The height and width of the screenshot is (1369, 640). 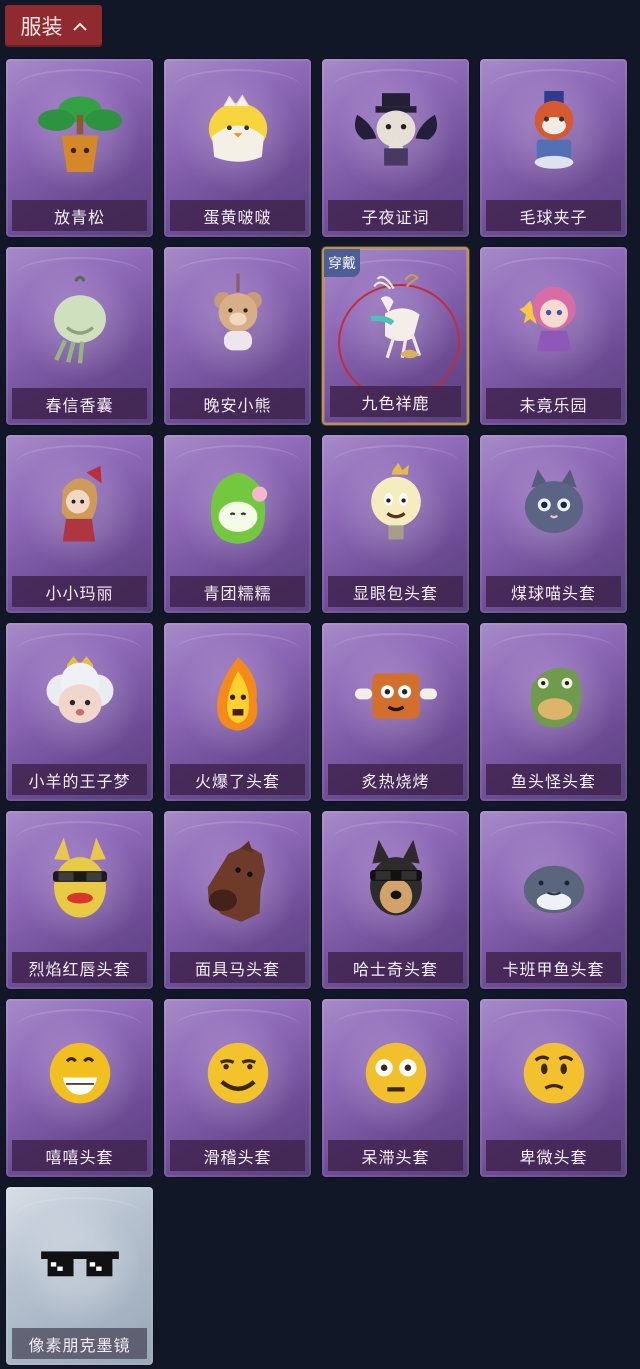 I want to click on sheep-prince-icon, so click(x=79, y=695).